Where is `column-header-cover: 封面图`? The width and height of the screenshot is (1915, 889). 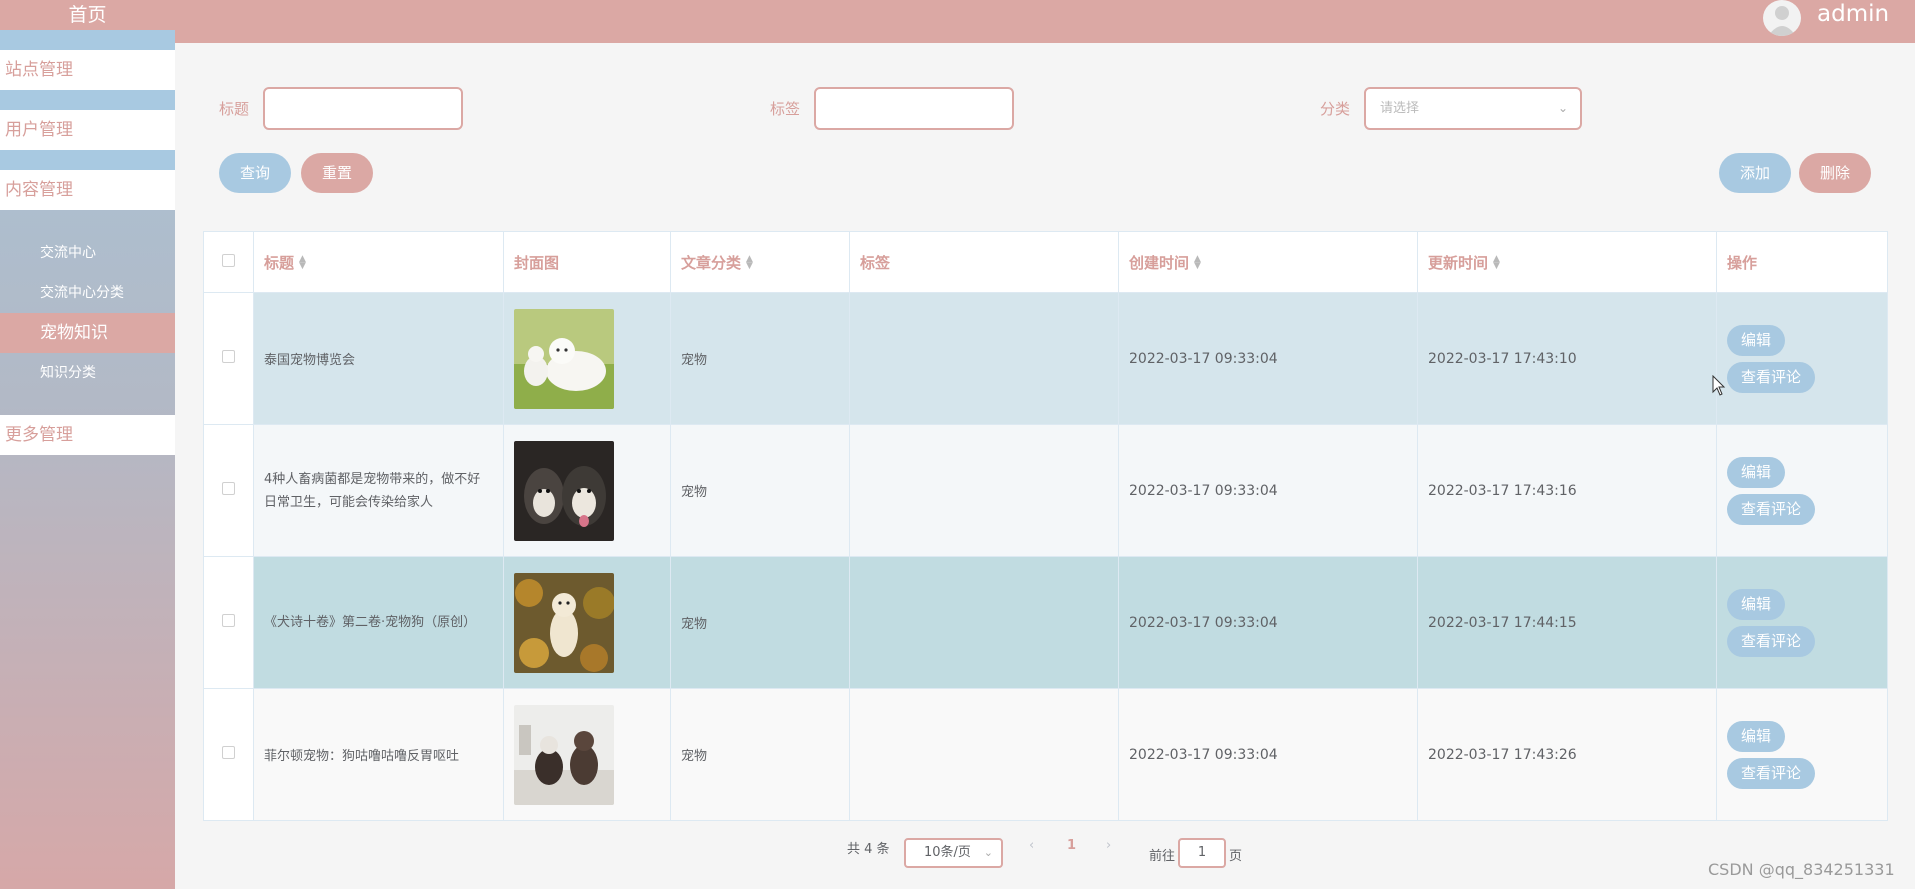 column-header-cover: 封面图 is located at coordinates (587, 262).